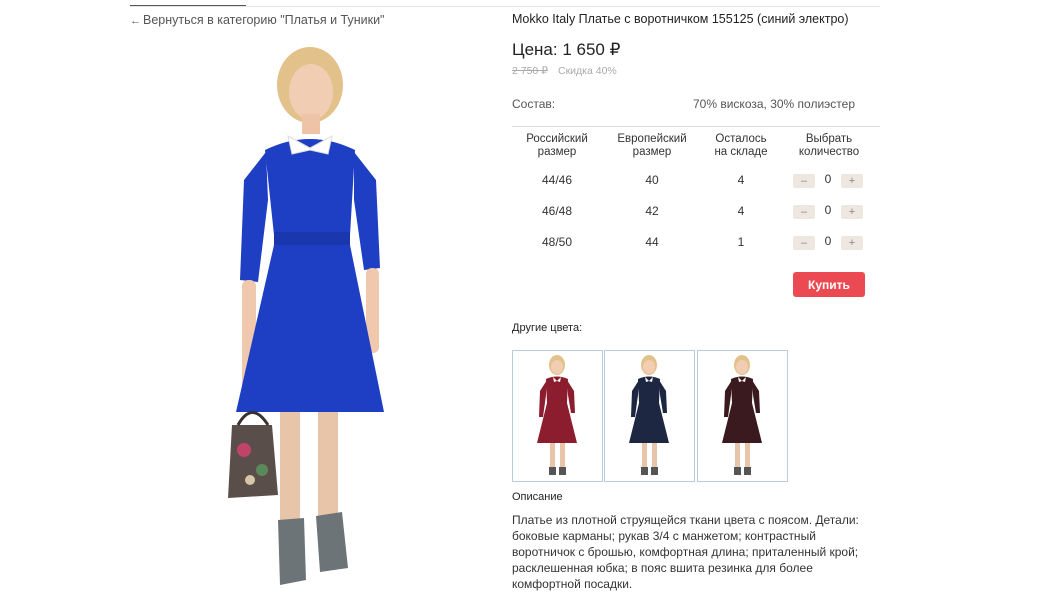  What do you see at coordinates (505, 6) in the screenshot?
I see `top-divider` at bounding box center [505, 6].